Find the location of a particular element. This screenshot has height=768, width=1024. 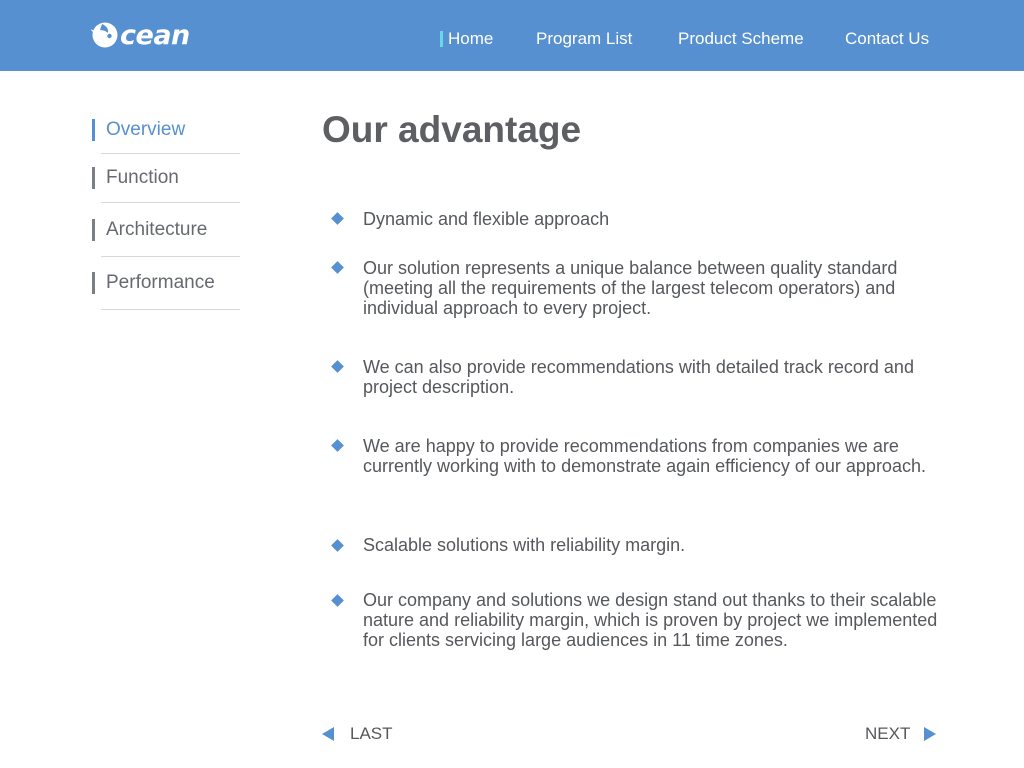

list-item: Dynamic and flexible approach is located at coordinates (486, 219).